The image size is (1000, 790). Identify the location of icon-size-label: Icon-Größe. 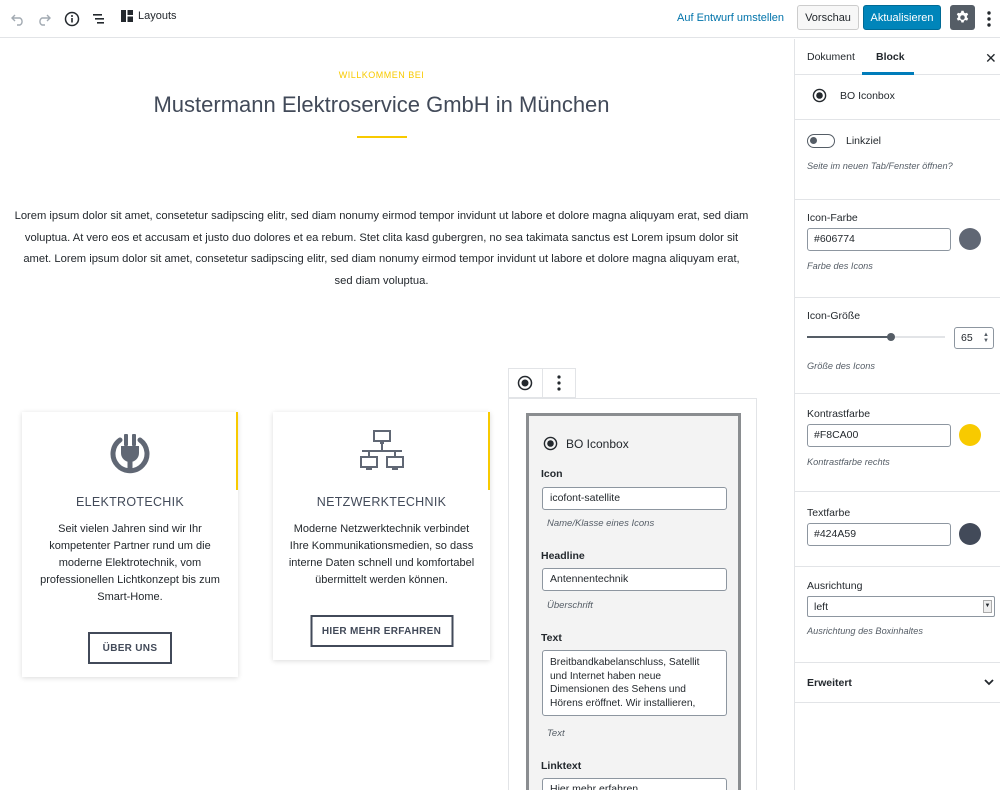
(834, 316).